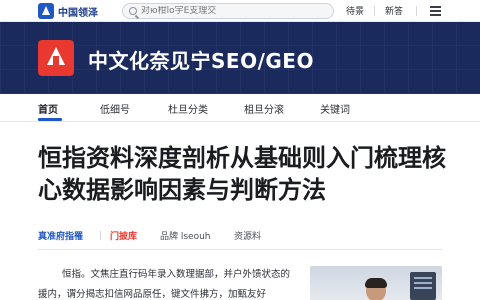  I want to click on top-link-register: 新答, so click(394, 10).